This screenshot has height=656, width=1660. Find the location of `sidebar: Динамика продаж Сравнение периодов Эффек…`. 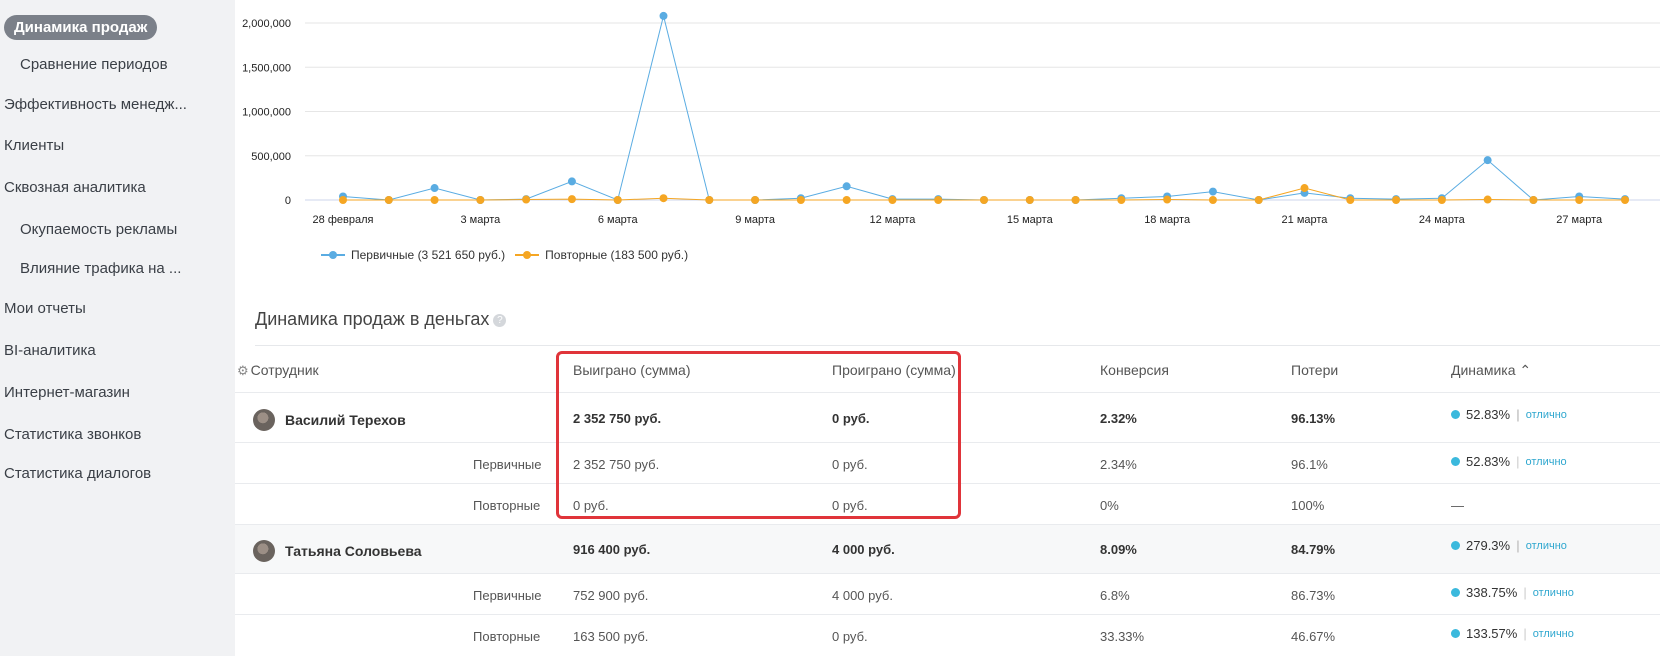

sidebar: Динамика продаж Сравнение периодов Эффек… is located at coordinates (117, 328).